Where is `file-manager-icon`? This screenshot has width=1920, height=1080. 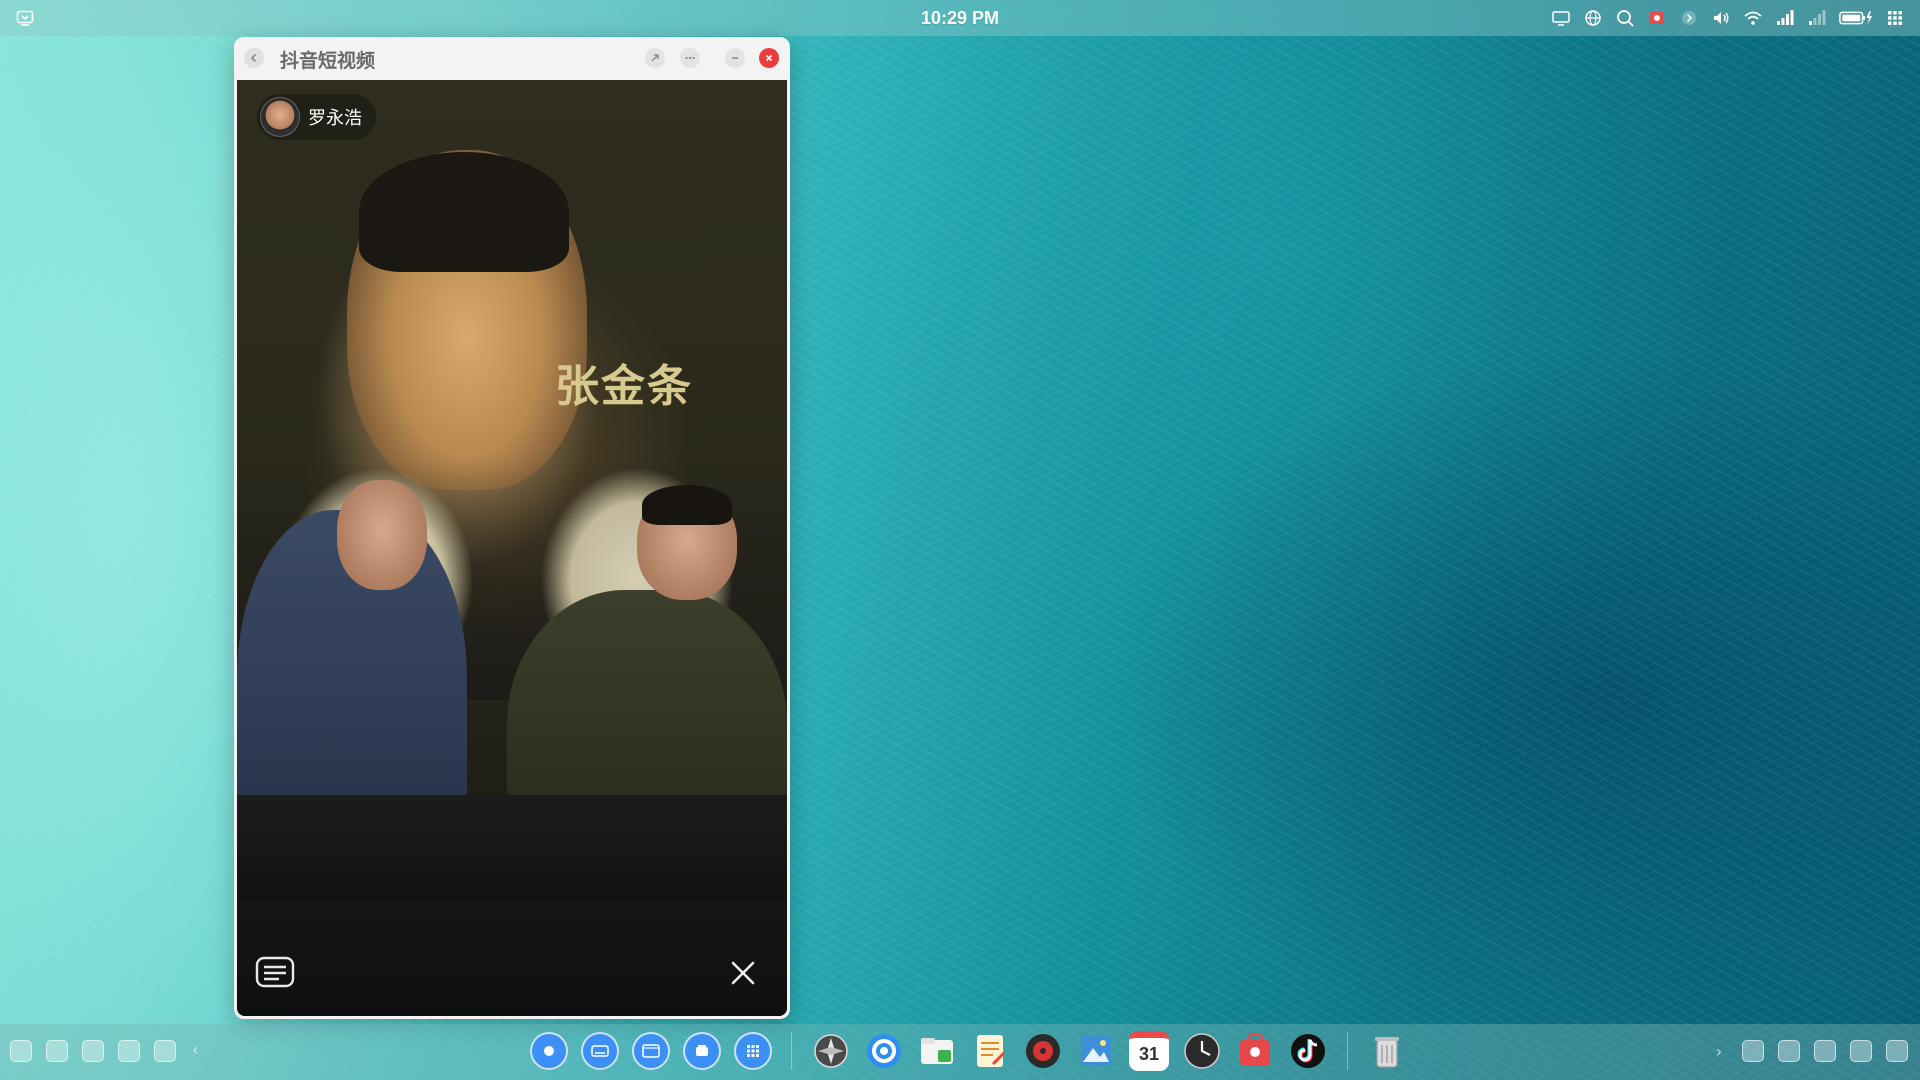 file-manager-icon is located at coordinates (937, 1051).